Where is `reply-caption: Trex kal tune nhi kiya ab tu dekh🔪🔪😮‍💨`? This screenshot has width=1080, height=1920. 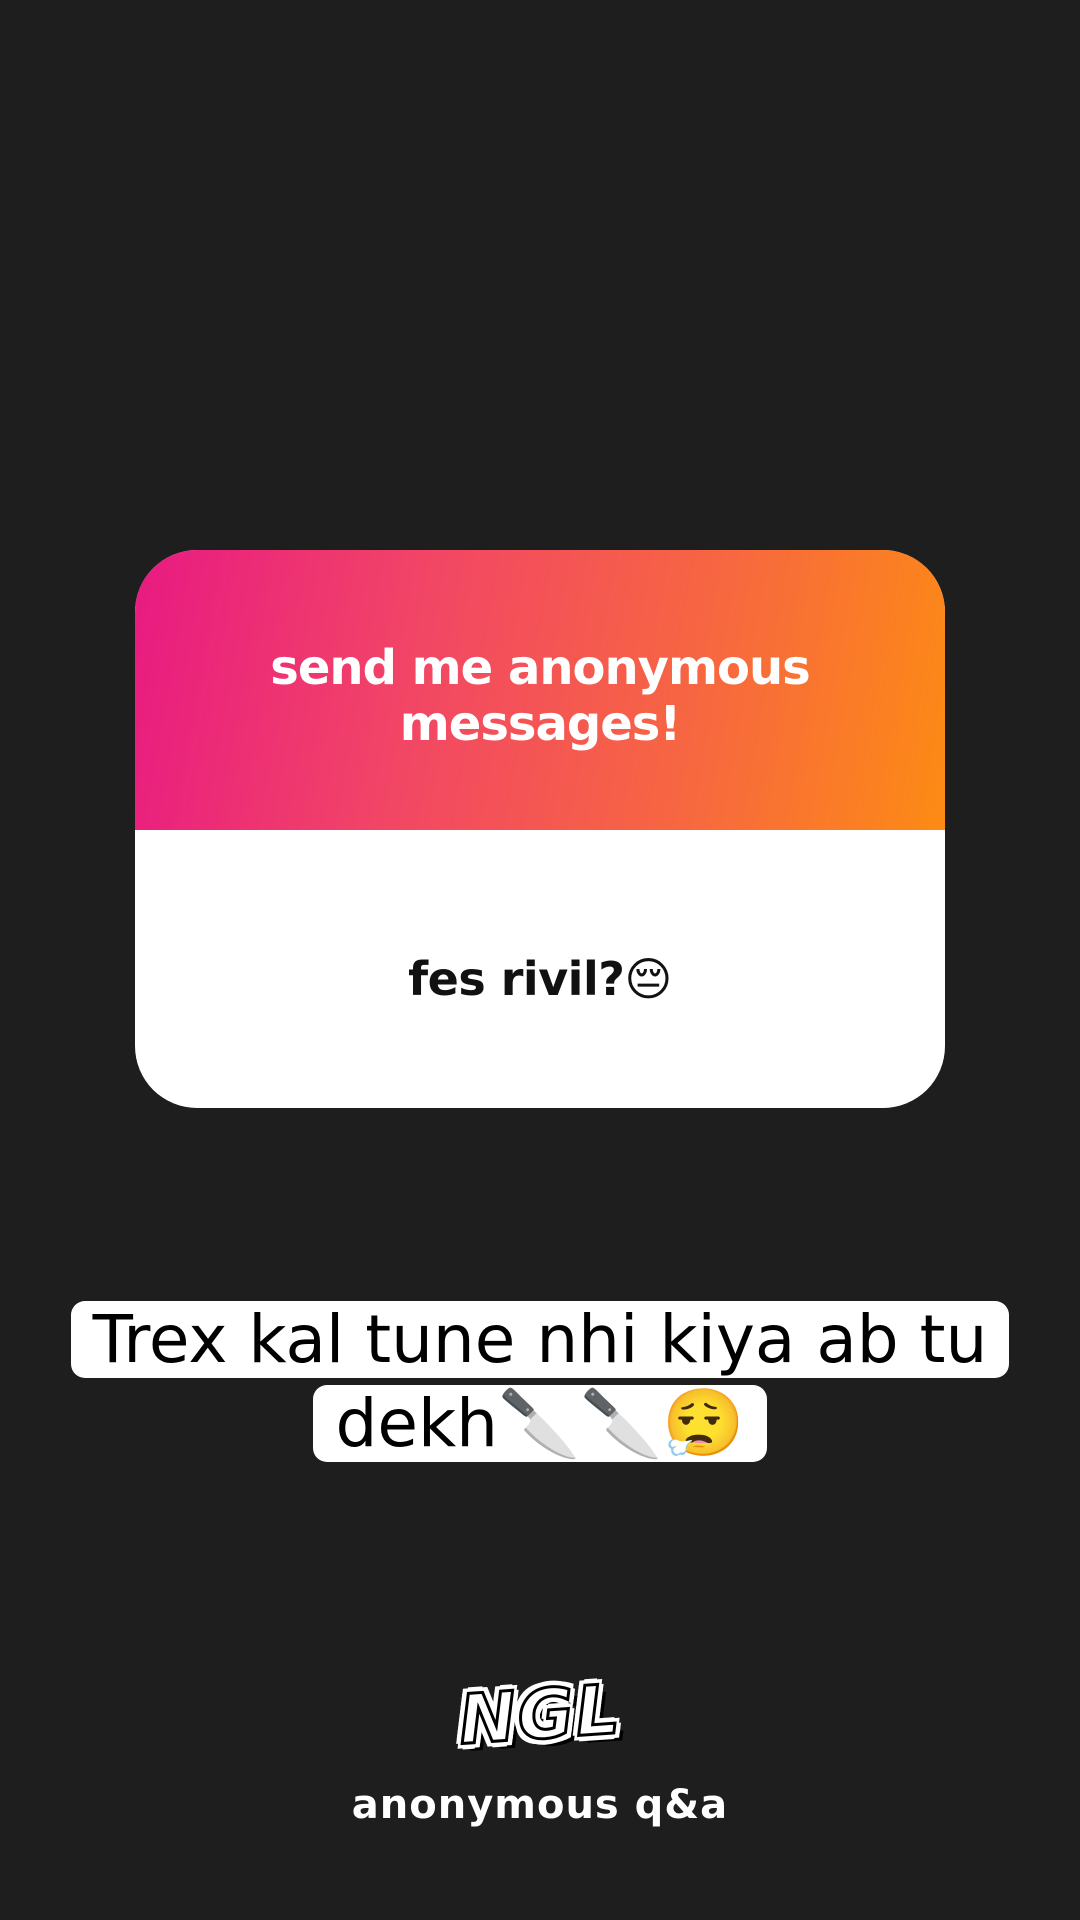 reply-caption: Trex kal tune nhi kiya ab tu dekh🔪🔪😮‍💨 is located at coordinates (540, 1382).